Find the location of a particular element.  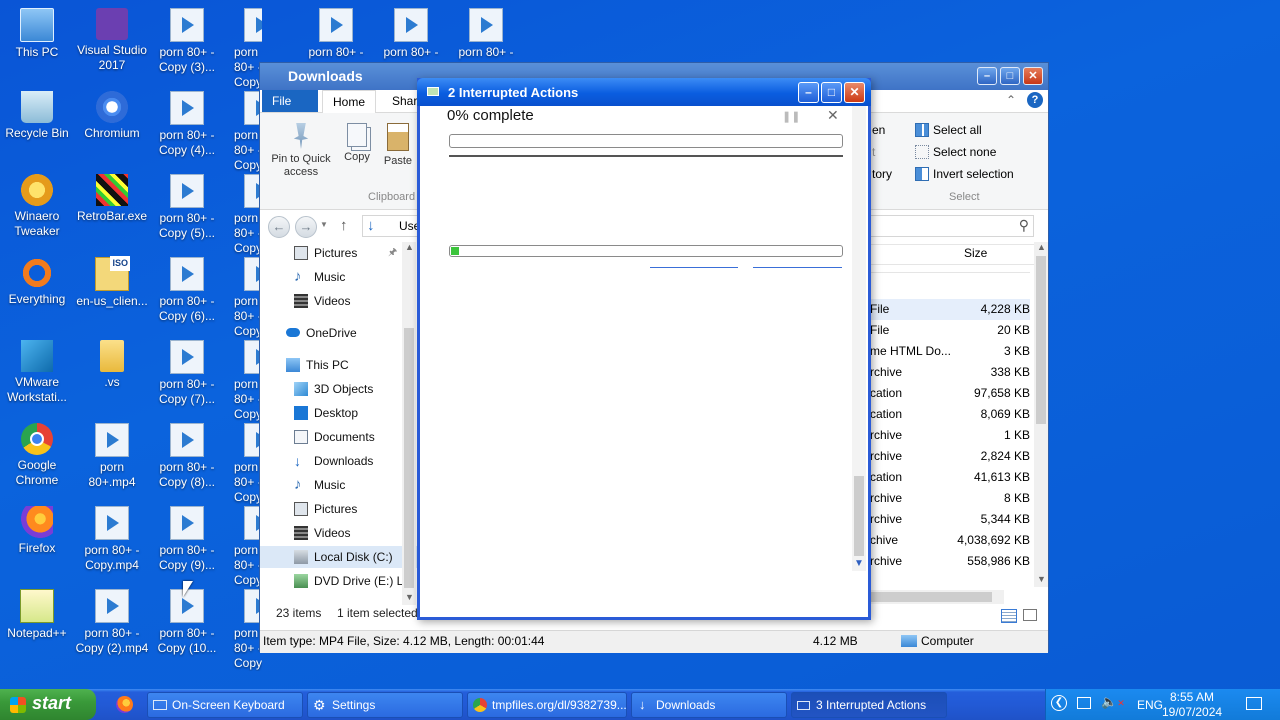

task-on-screen-keyboard: On-Screen Keyboard is located at coordinates (225, 705).